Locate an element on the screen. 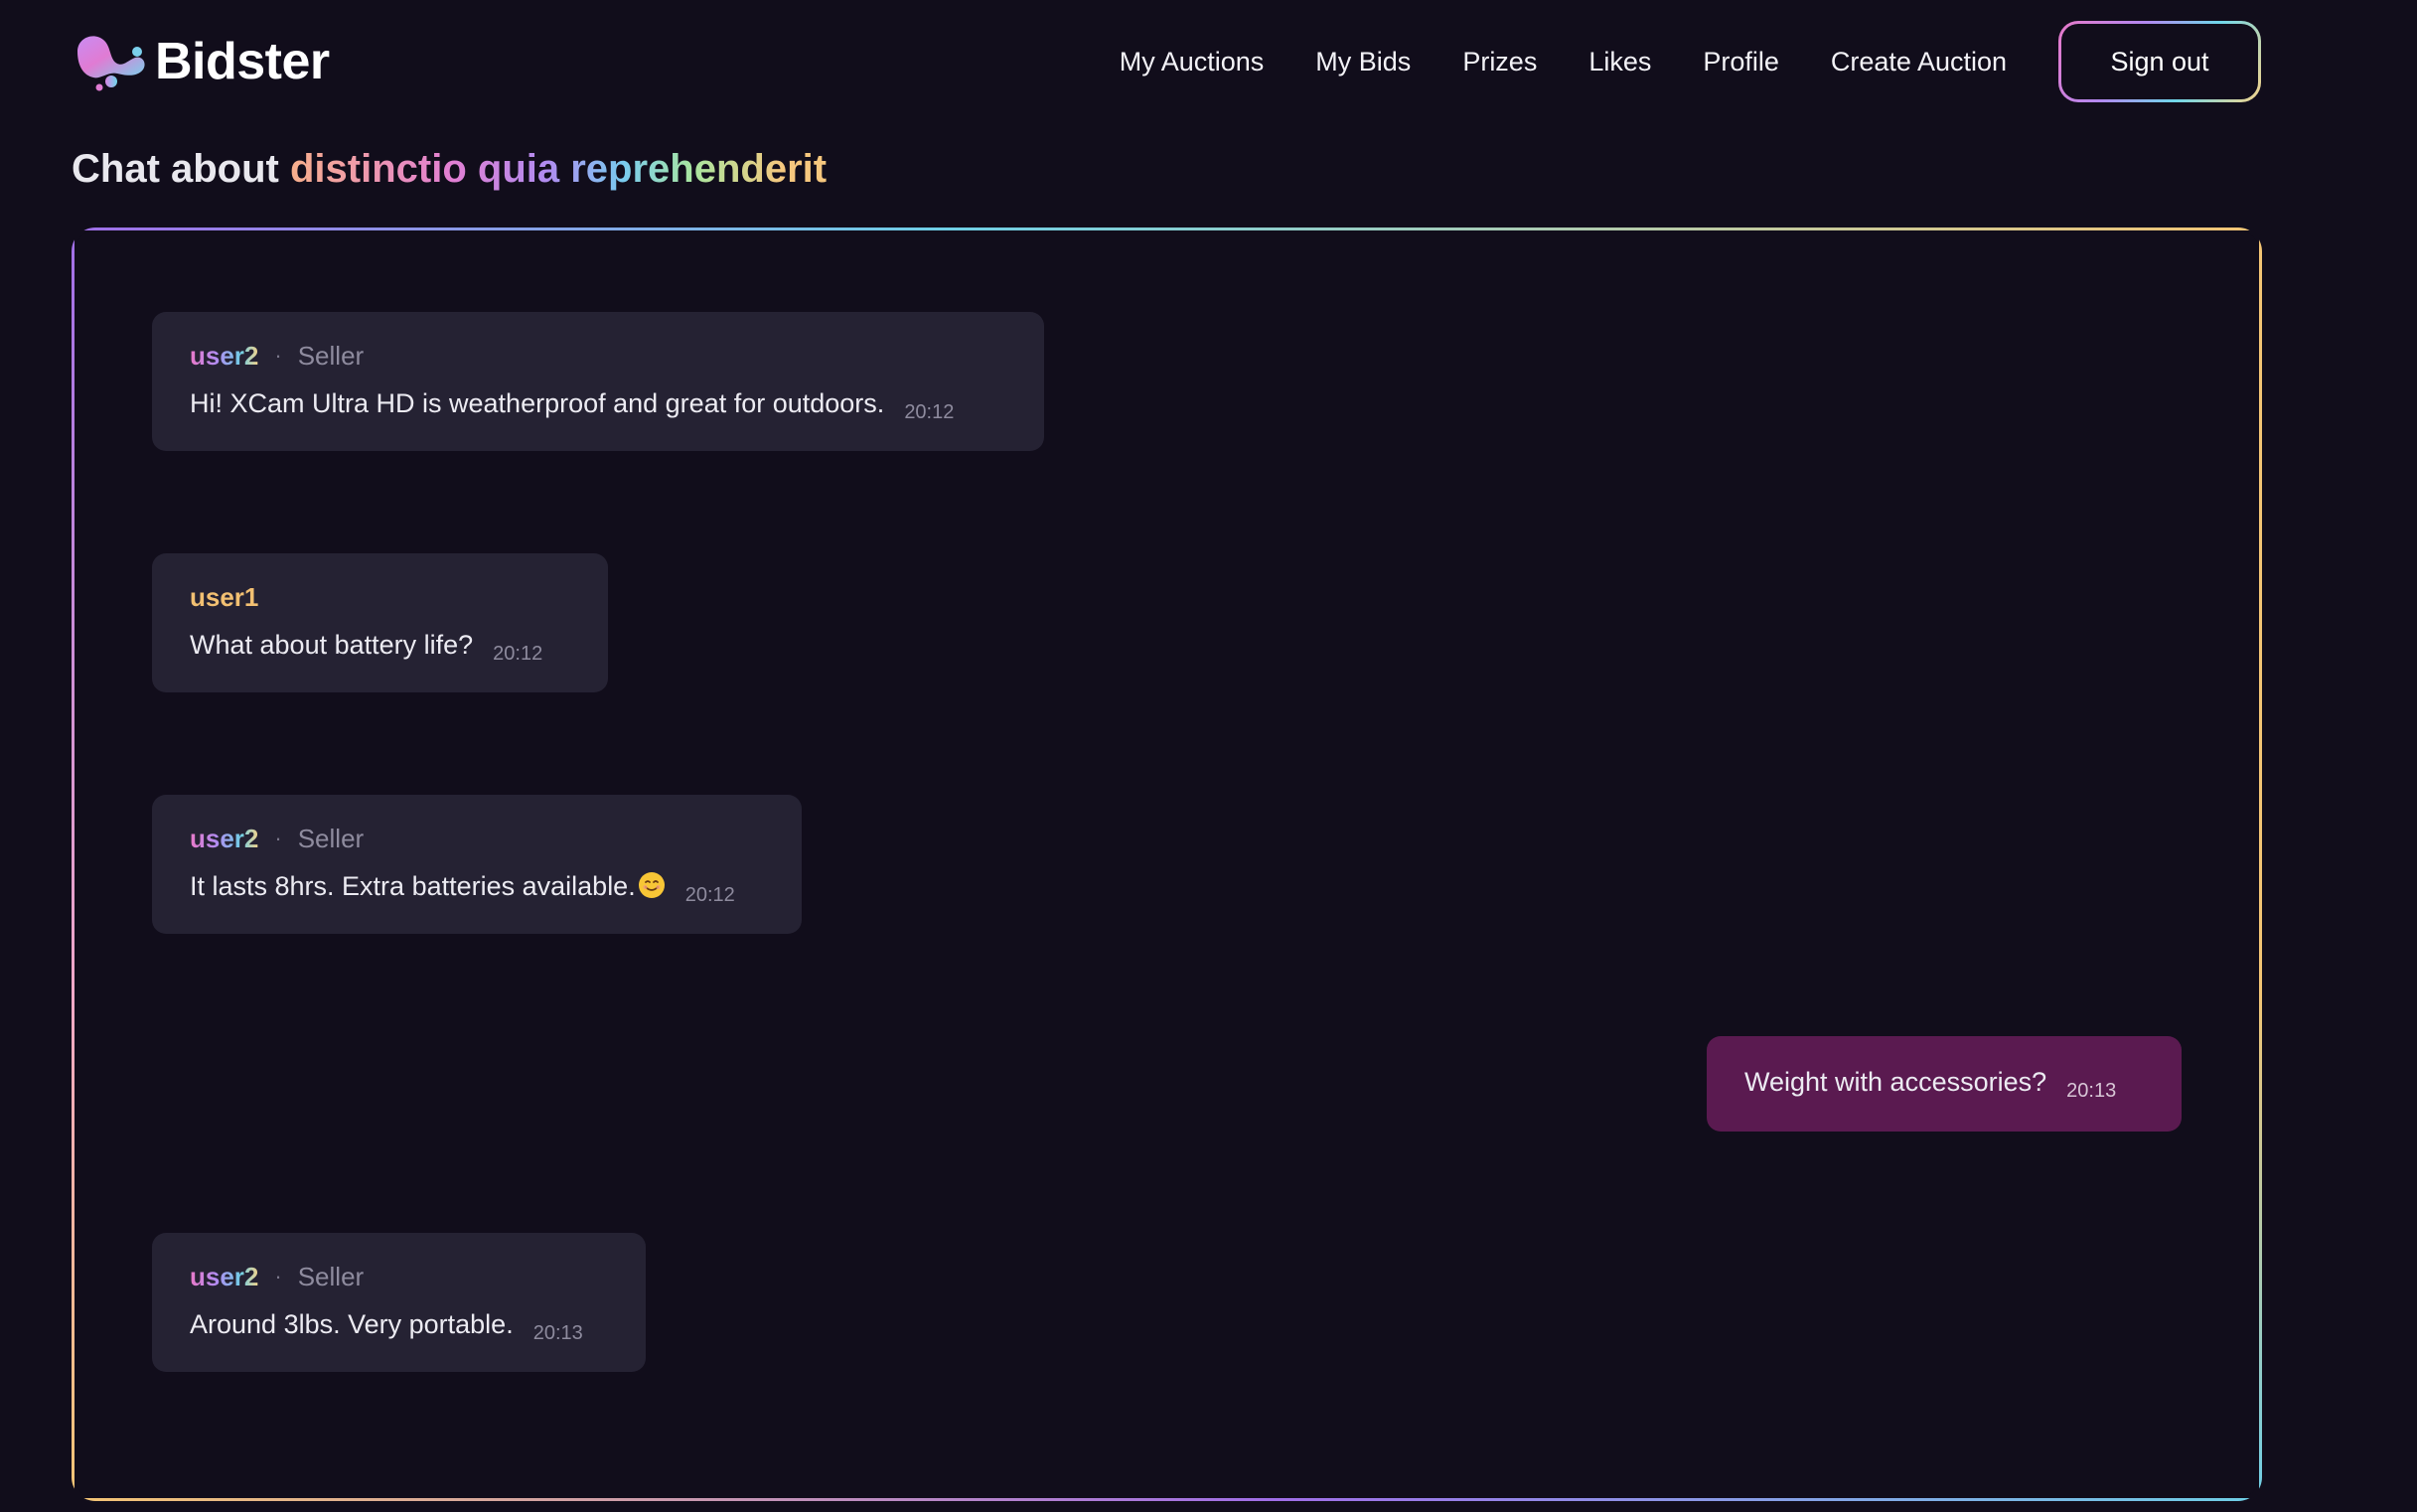  message-text: Weight with accessories? is located at coordinates (1896, 1082).